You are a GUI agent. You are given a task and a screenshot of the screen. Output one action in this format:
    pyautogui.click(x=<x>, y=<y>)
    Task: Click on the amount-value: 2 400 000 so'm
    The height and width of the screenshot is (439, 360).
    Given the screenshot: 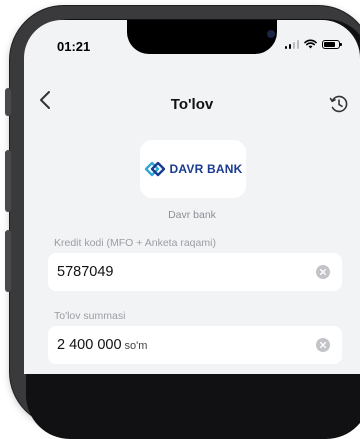 What is the action you would take?
    pyautogui.click(x=102, y=345)
    